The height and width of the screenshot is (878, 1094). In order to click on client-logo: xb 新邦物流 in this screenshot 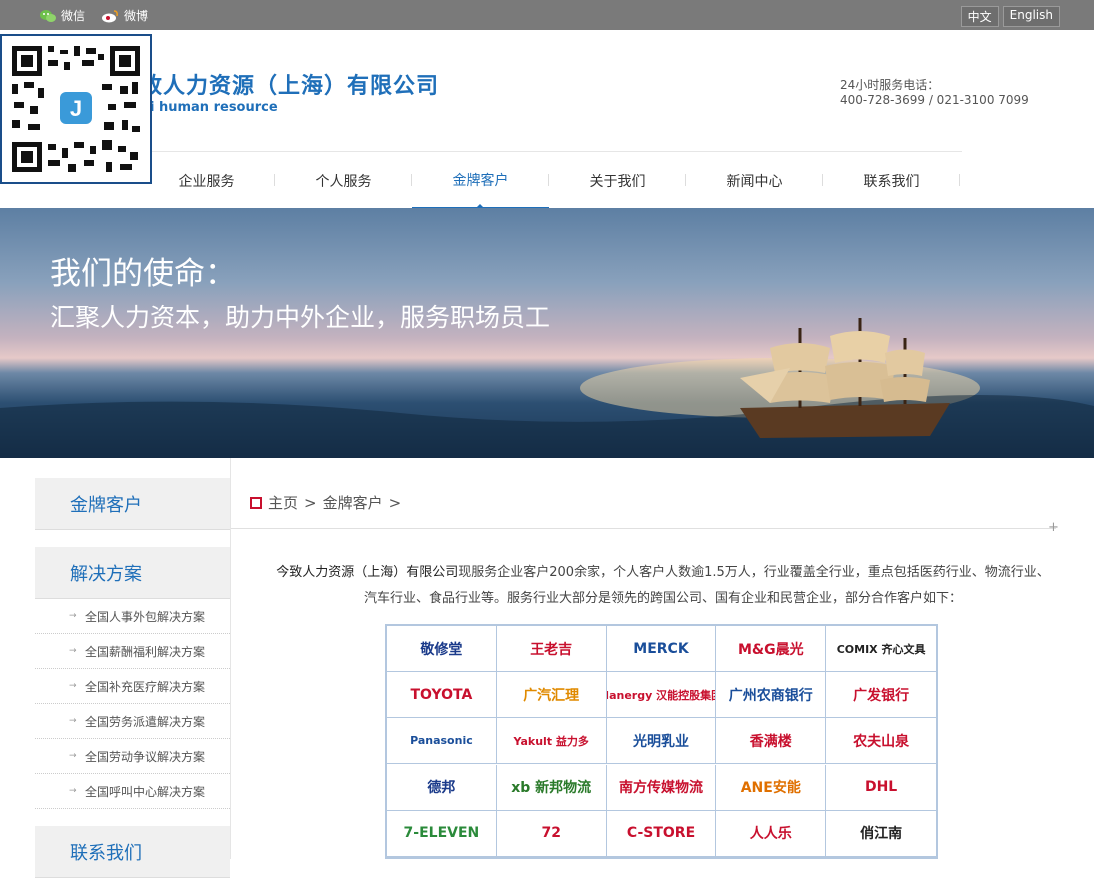, I will do `click(551, 787)`.